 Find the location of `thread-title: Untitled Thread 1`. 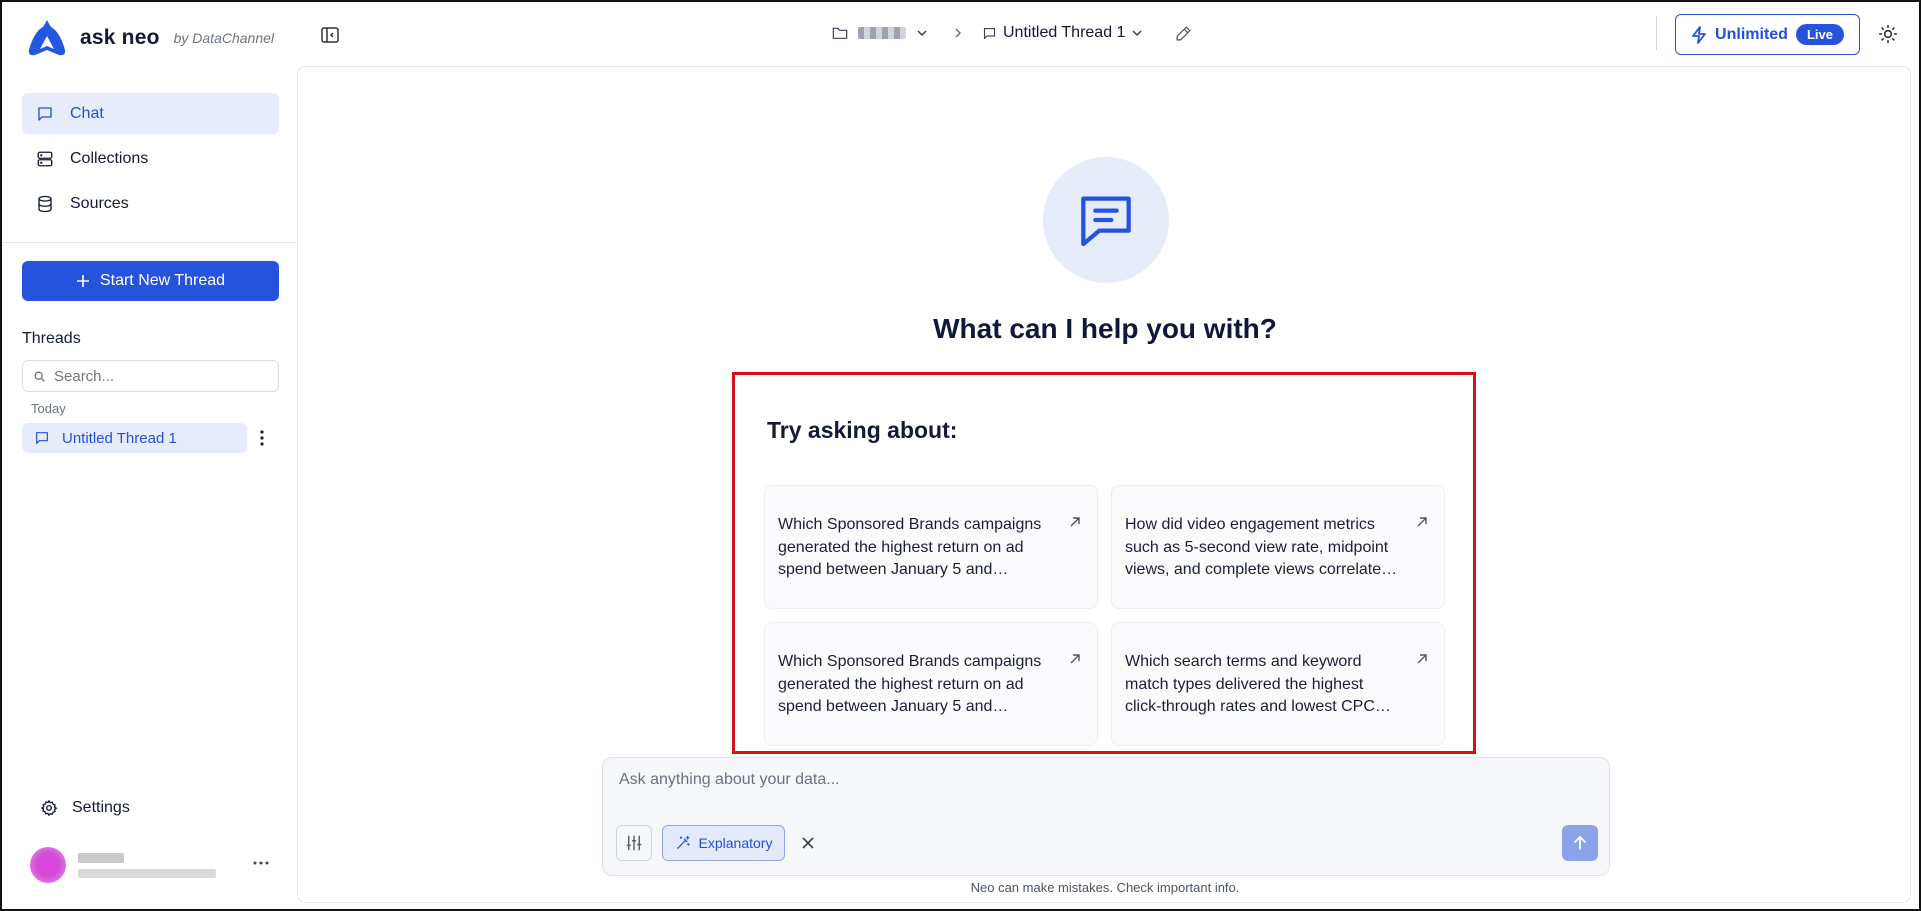

thread-title: Untitled Thread 1 is located at coordinates (1064, 33).